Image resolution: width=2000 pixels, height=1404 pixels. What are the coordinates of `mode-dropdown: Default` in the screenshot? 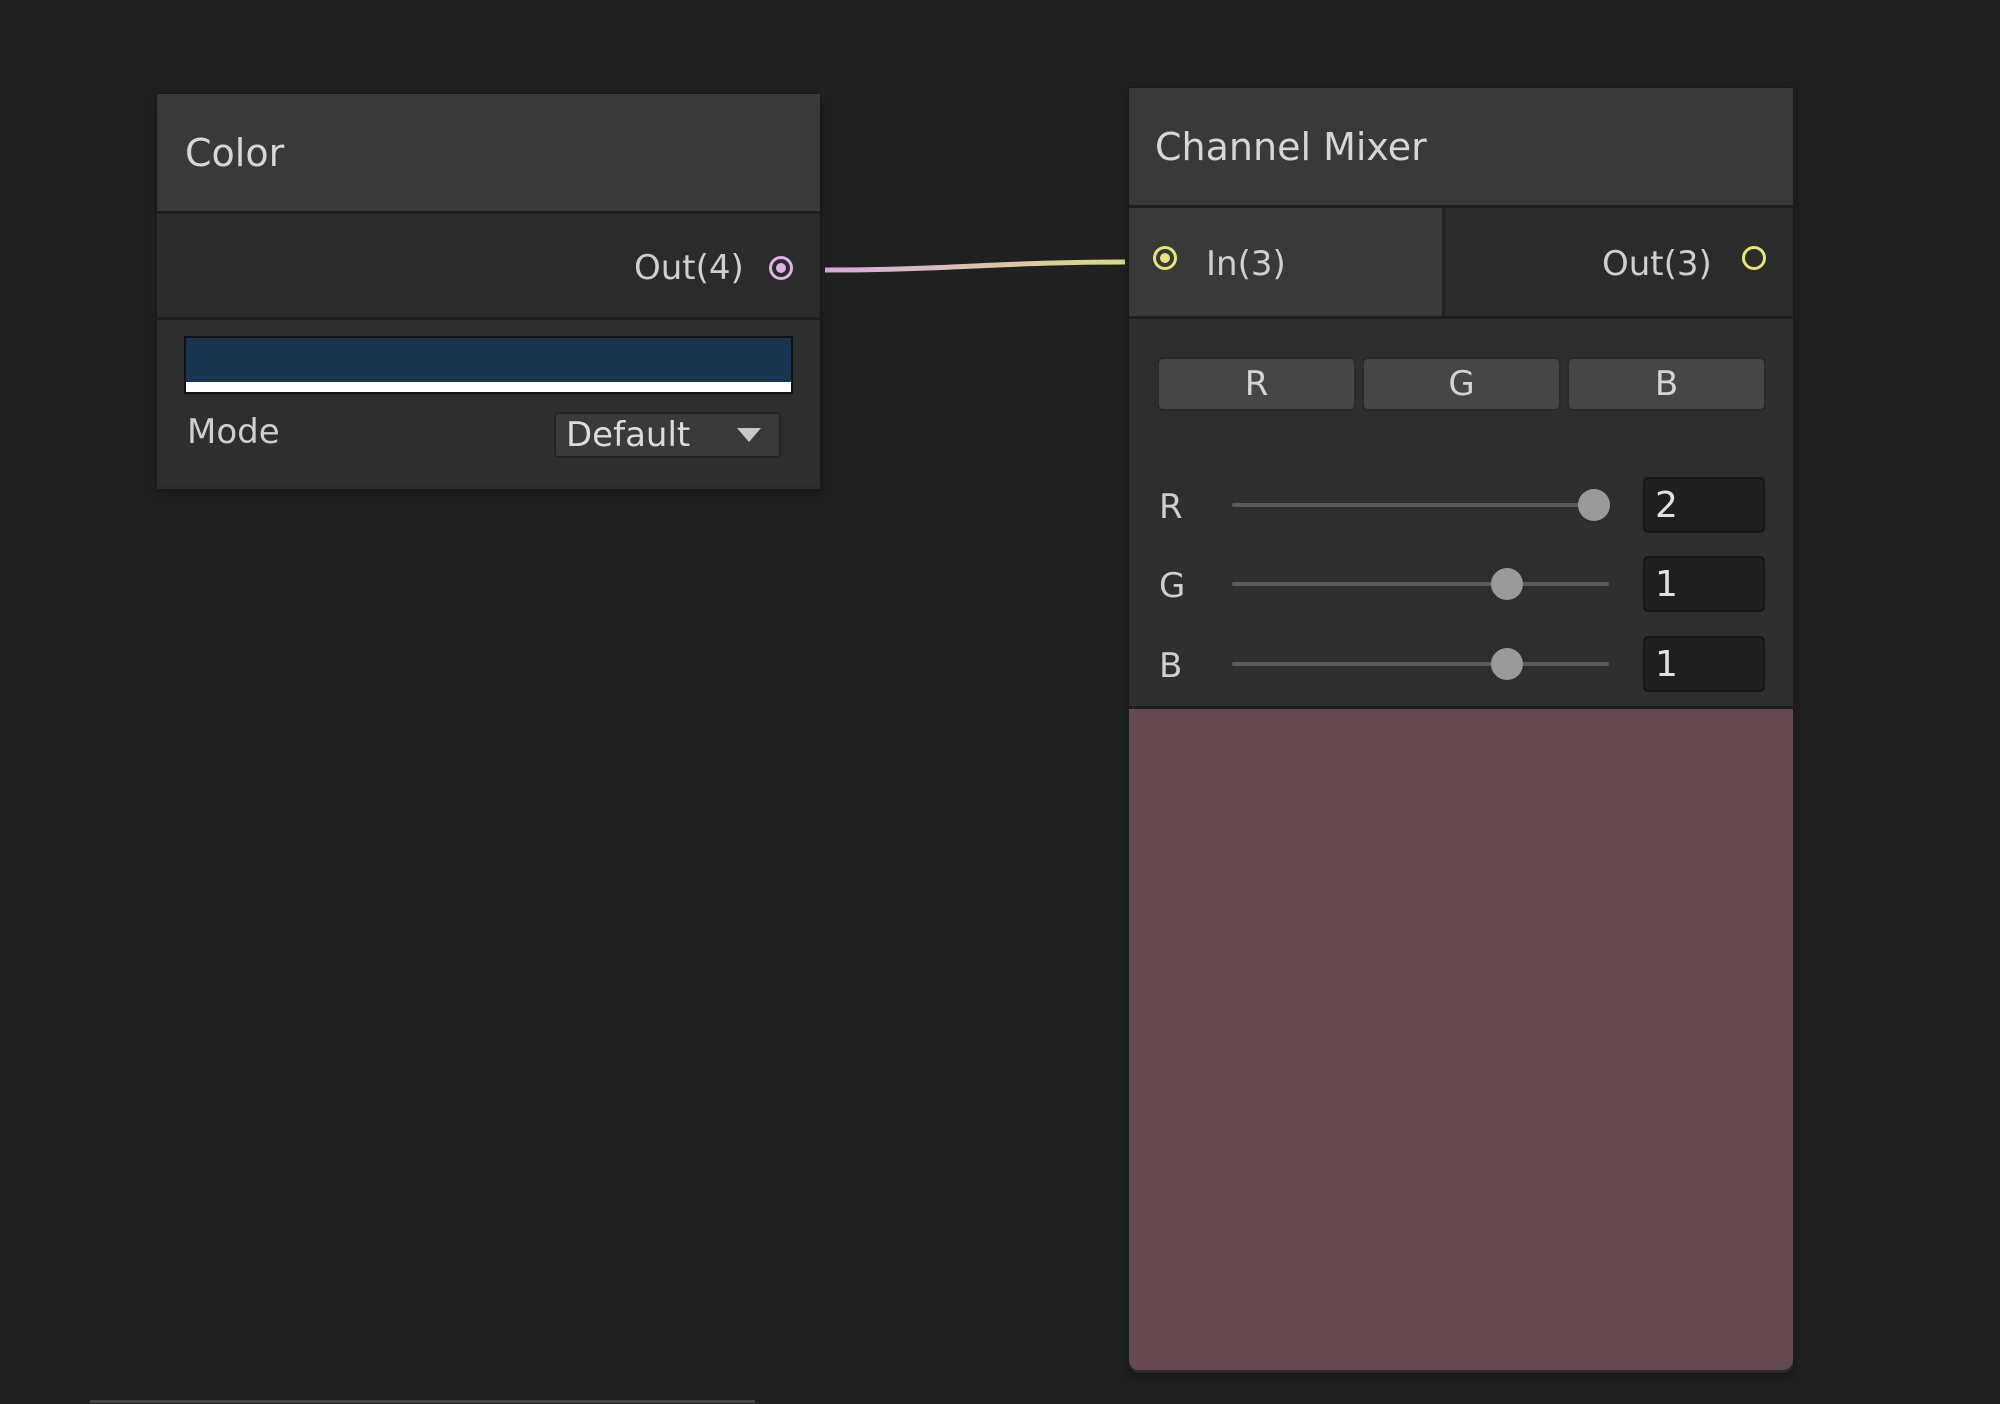 It's located at (667, 435).